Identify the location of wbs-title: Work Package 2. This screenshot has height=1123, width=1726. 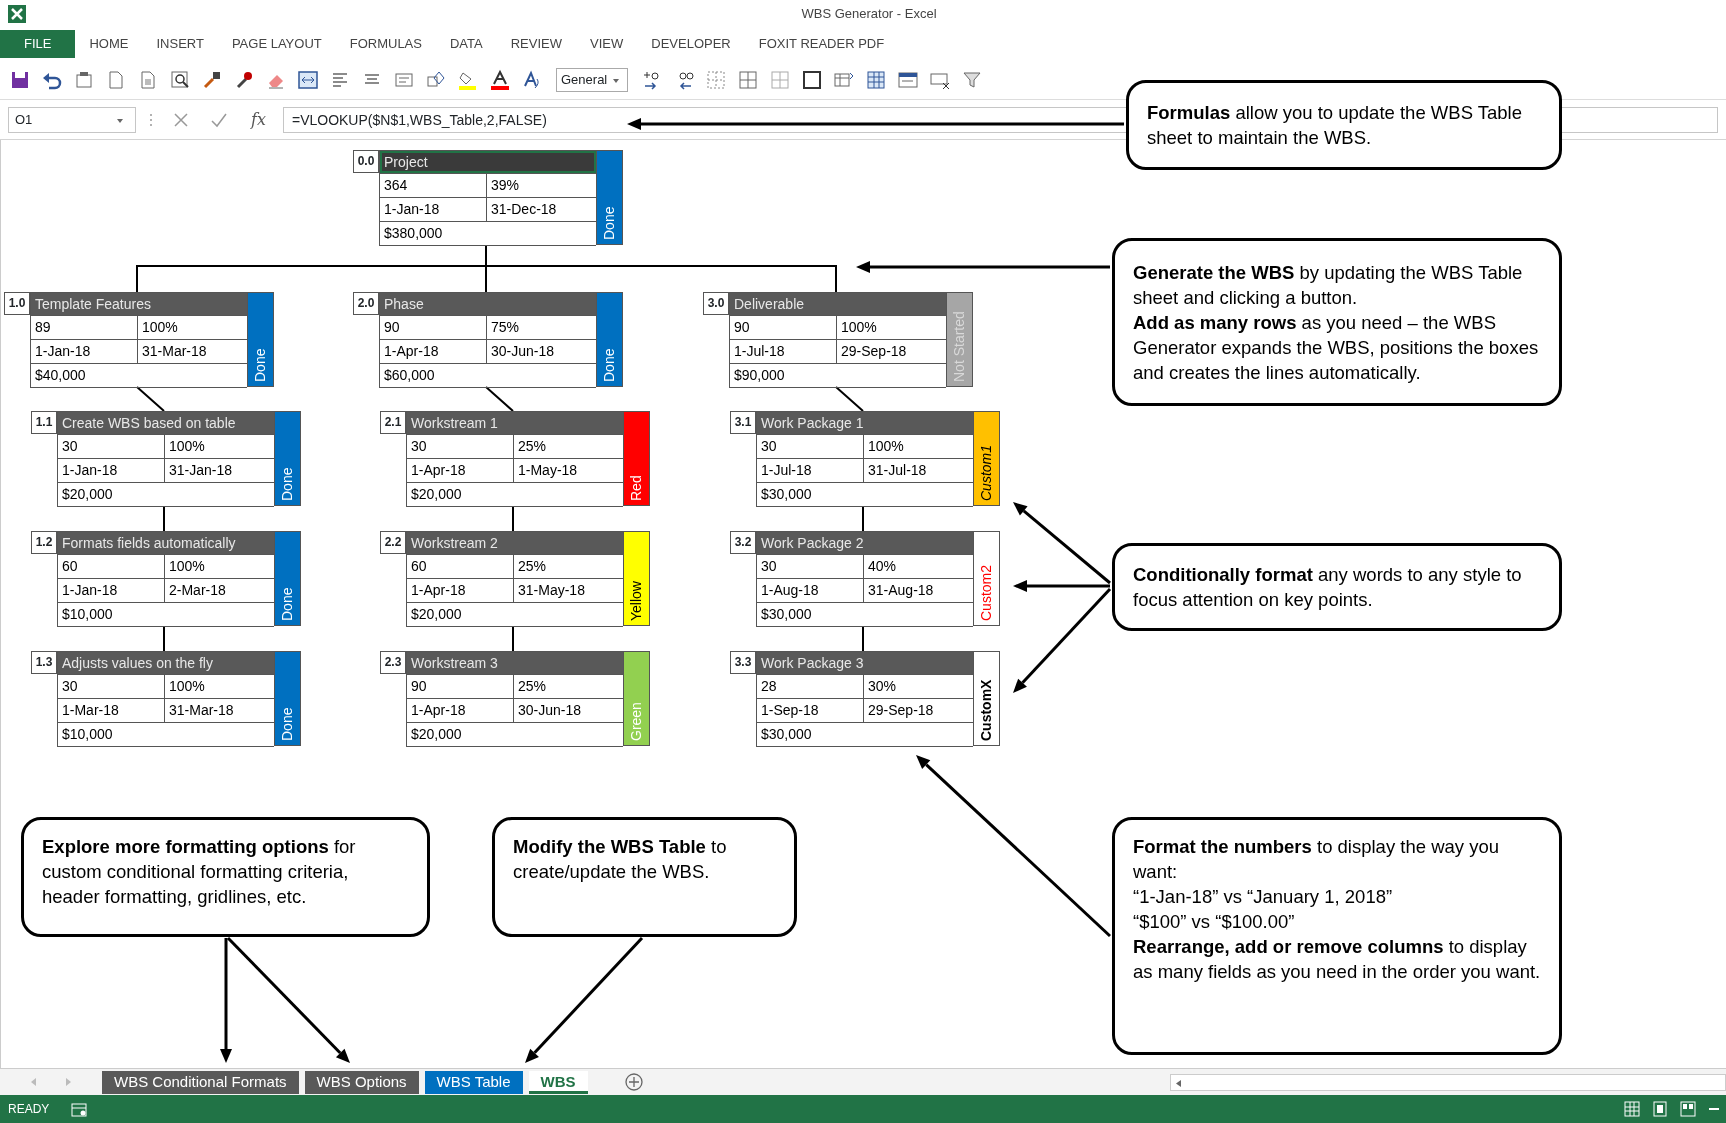
(865, 543).